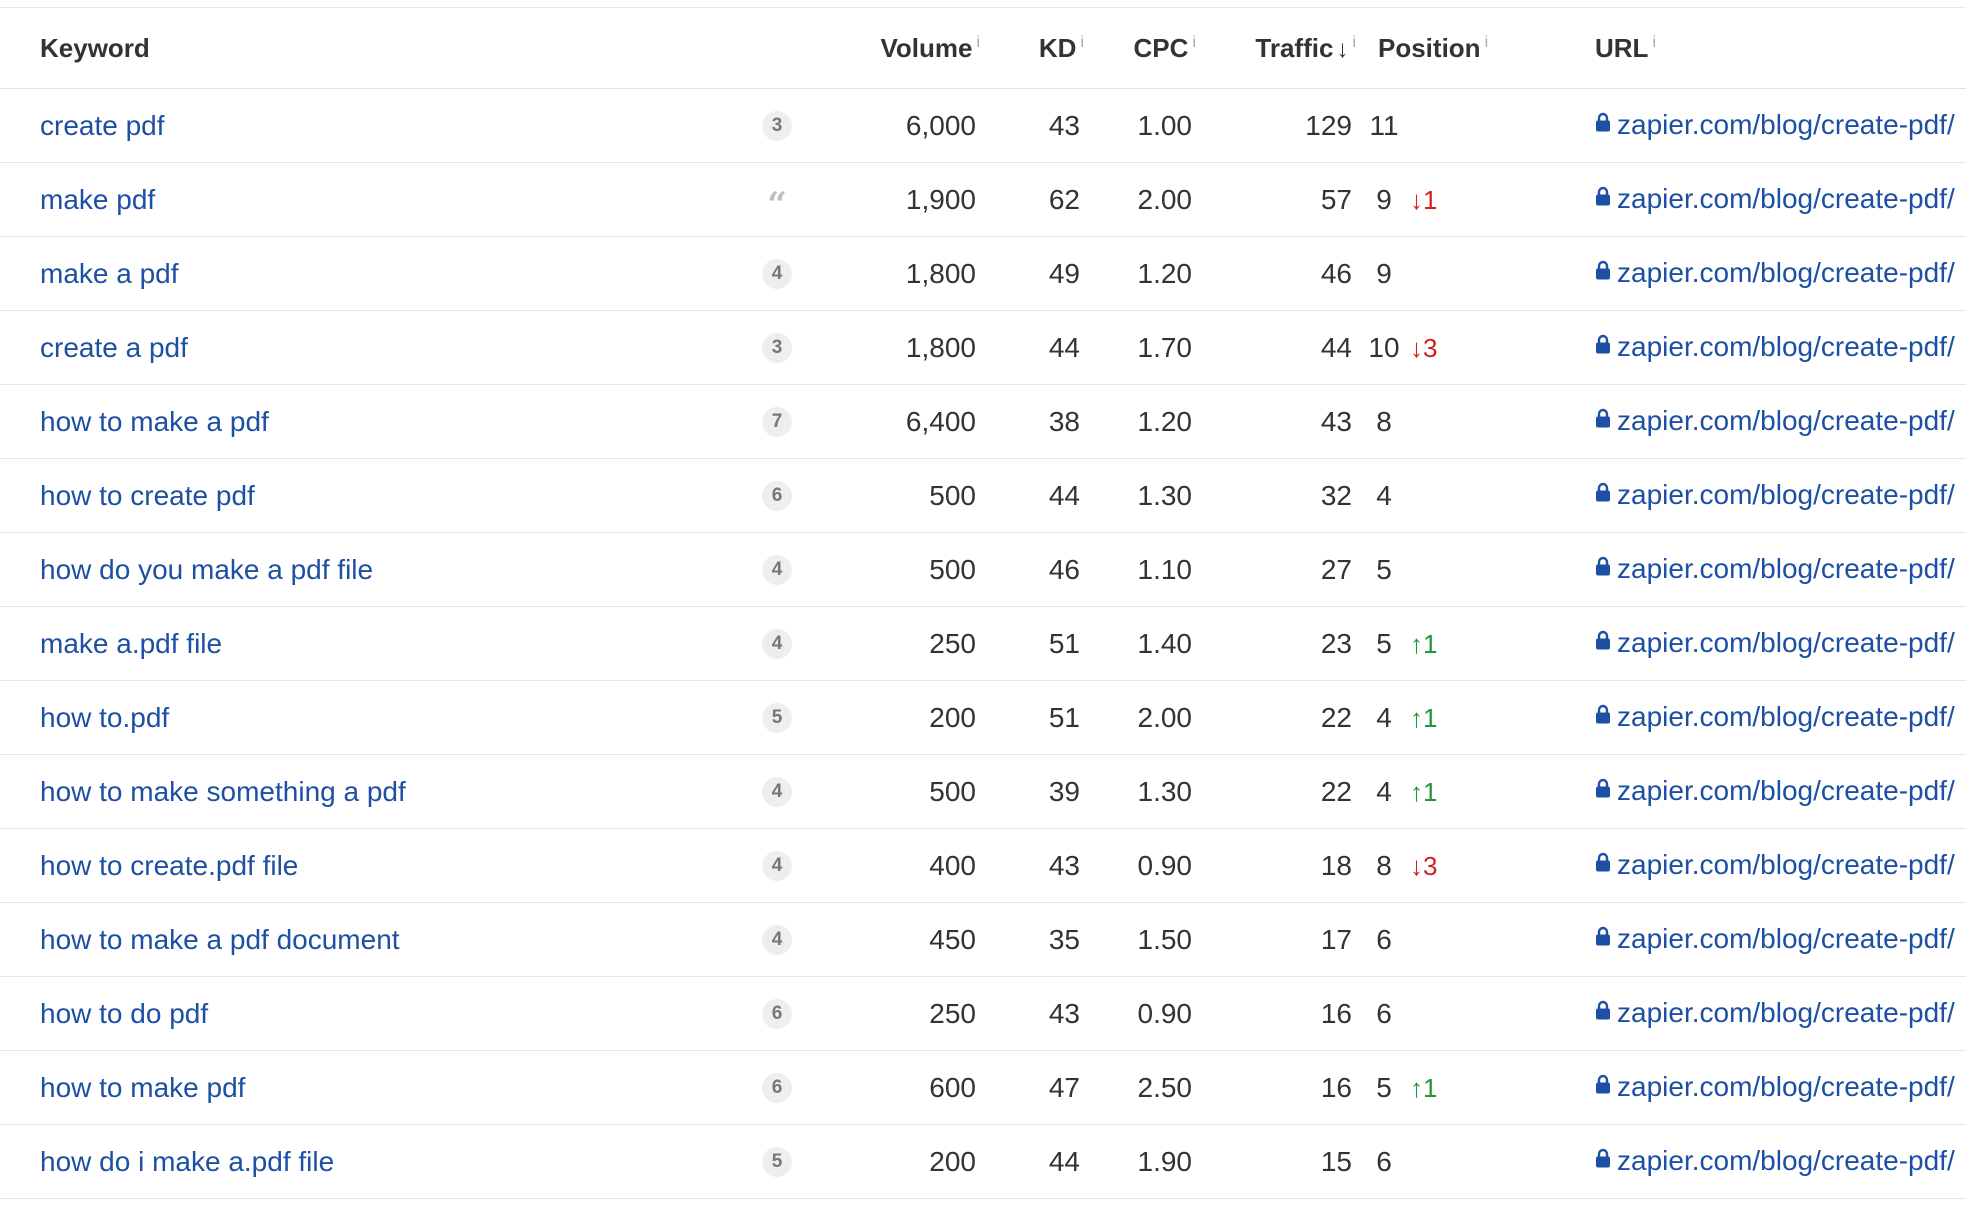 The width and height of the screenshot is (1966, 1222). Describe the element at coordinates (396, 717) in the screenshot. I see `keyword-cell: how to.pdf 5` at that location.